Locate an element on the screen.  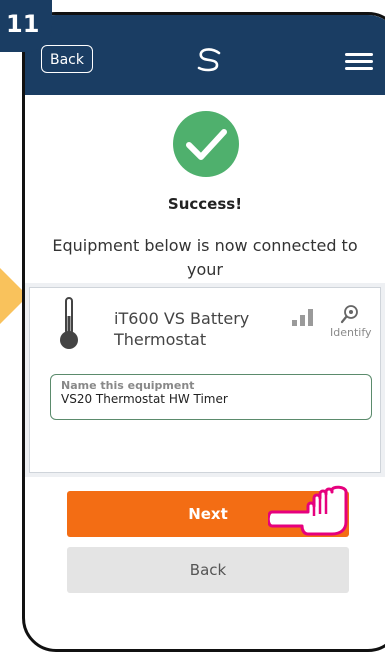
hamburger-menu-icon is located at coordinates (359, 62).